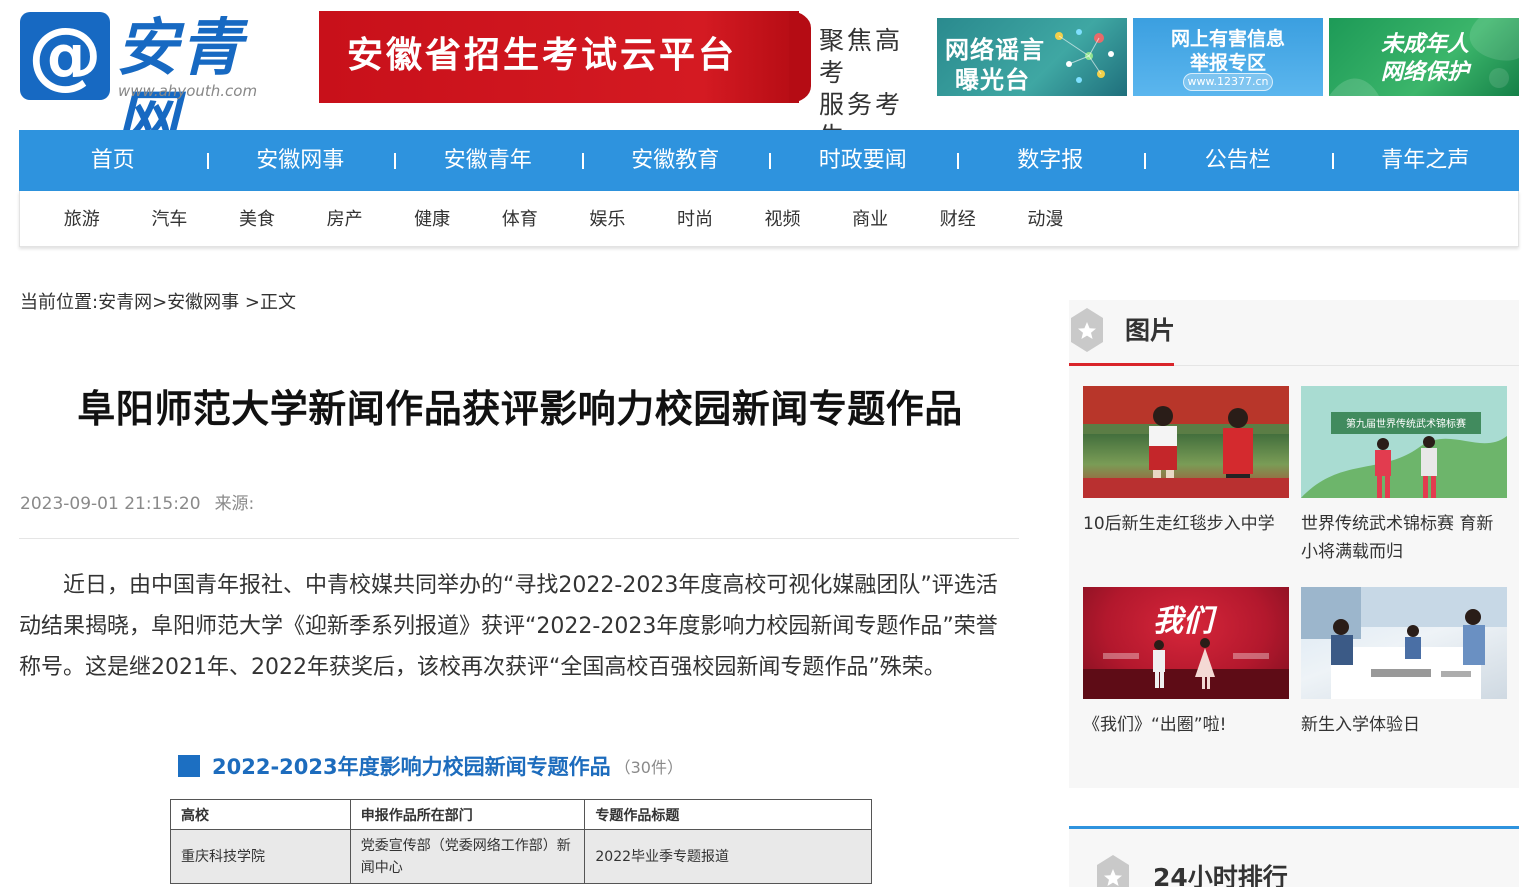  What do you see at coordinates (958, 218) in the screenshot?
I see `sub-nav-finance: 财经` at bounding box center [958, 218].